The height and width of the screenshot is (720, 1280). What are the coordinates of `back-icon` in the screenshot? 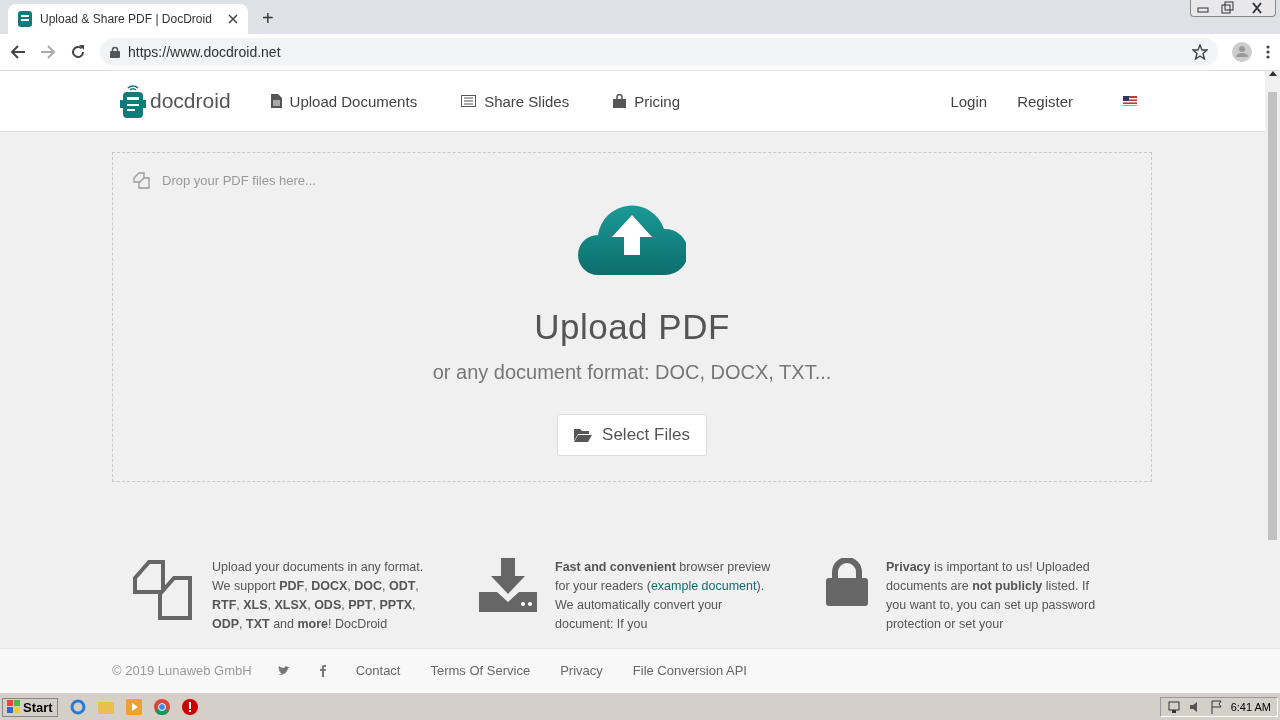 It's located at (18, 52).